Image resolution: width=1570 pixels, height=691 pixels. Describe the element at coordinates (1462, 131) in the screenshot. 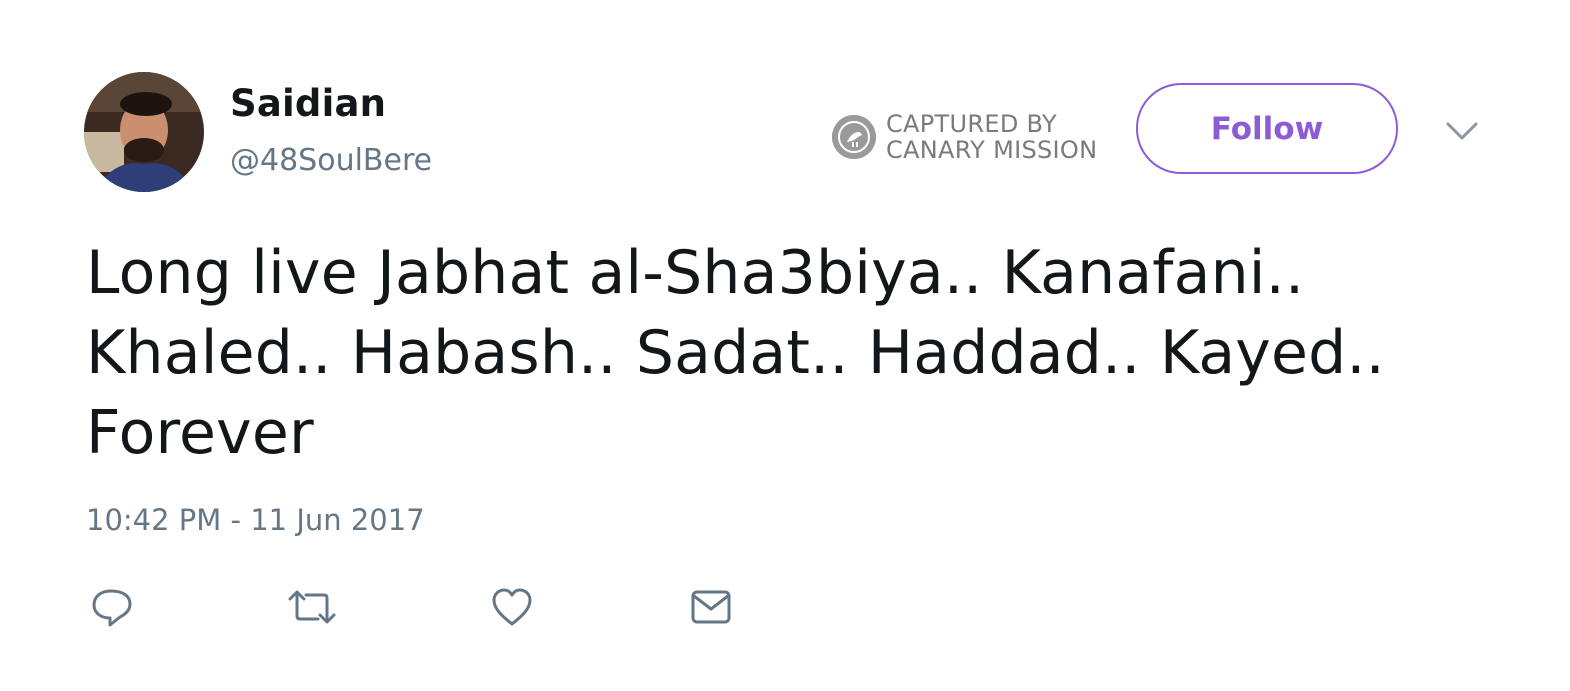

I see `chevron-down-icon` at that location.